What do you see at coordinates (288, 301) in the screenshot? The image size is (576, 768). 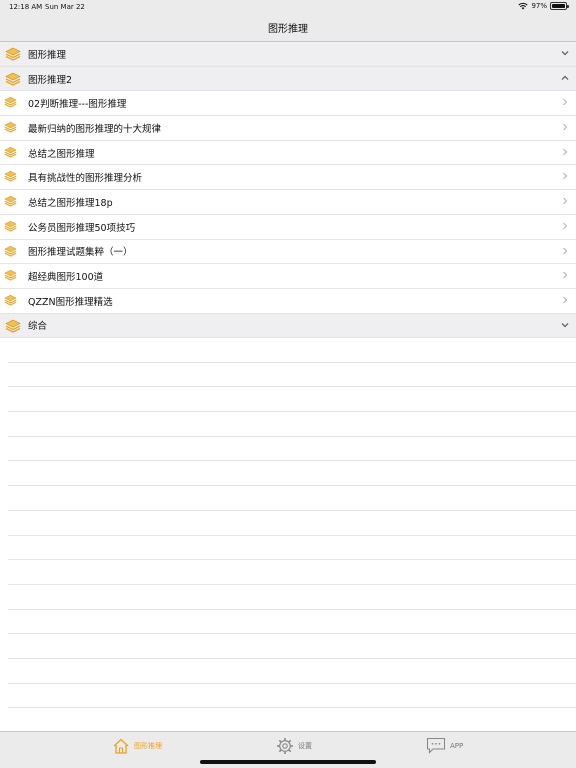 I see `list-item: QZZN图形推理精选` at bounding box center [288, 301].